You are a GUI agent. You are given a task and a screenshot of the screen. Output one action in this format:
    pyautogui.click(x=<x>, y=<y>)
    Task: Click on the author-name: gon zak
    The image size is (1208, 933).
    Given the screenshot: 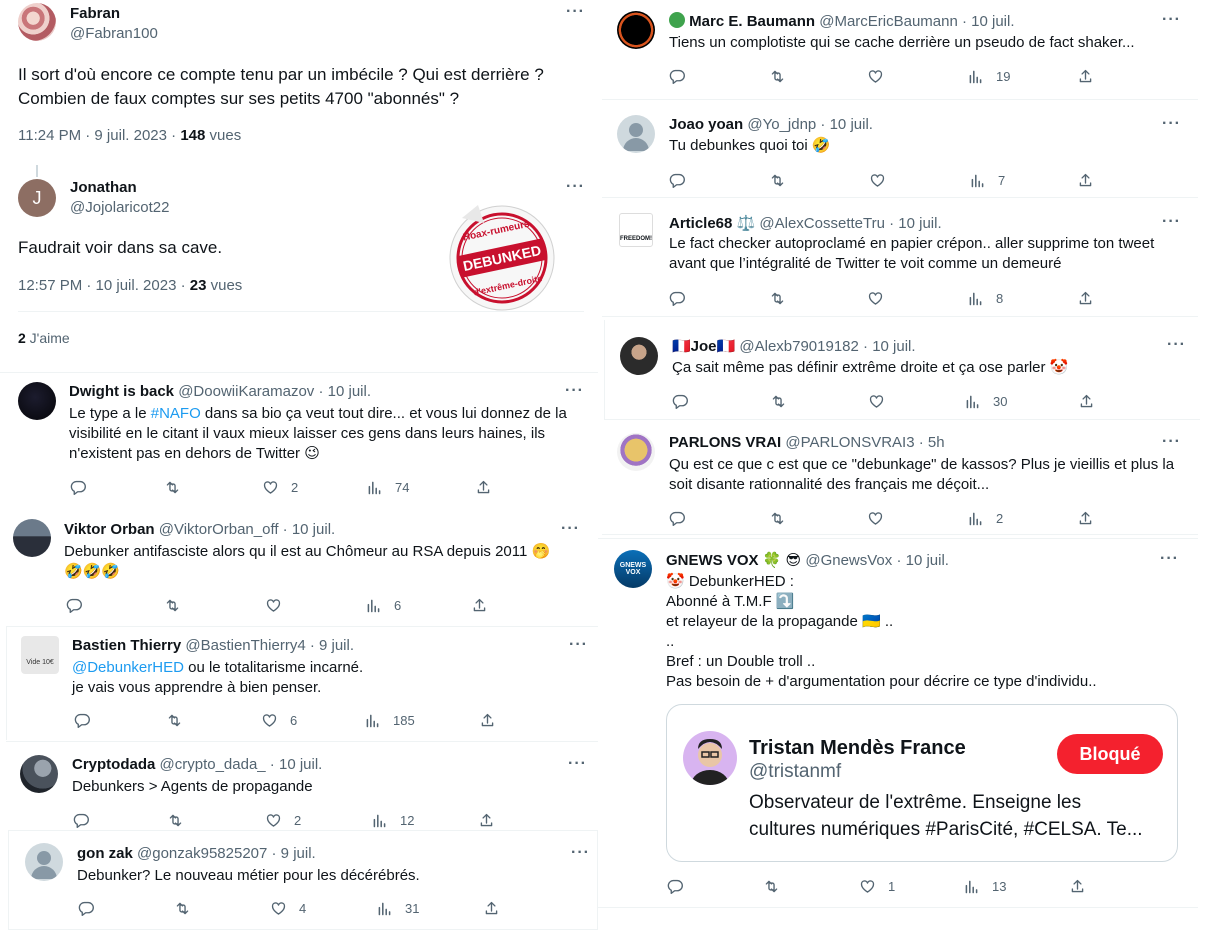 What is the action you would take?
    pyautogui.click(x=105, y=853)
    